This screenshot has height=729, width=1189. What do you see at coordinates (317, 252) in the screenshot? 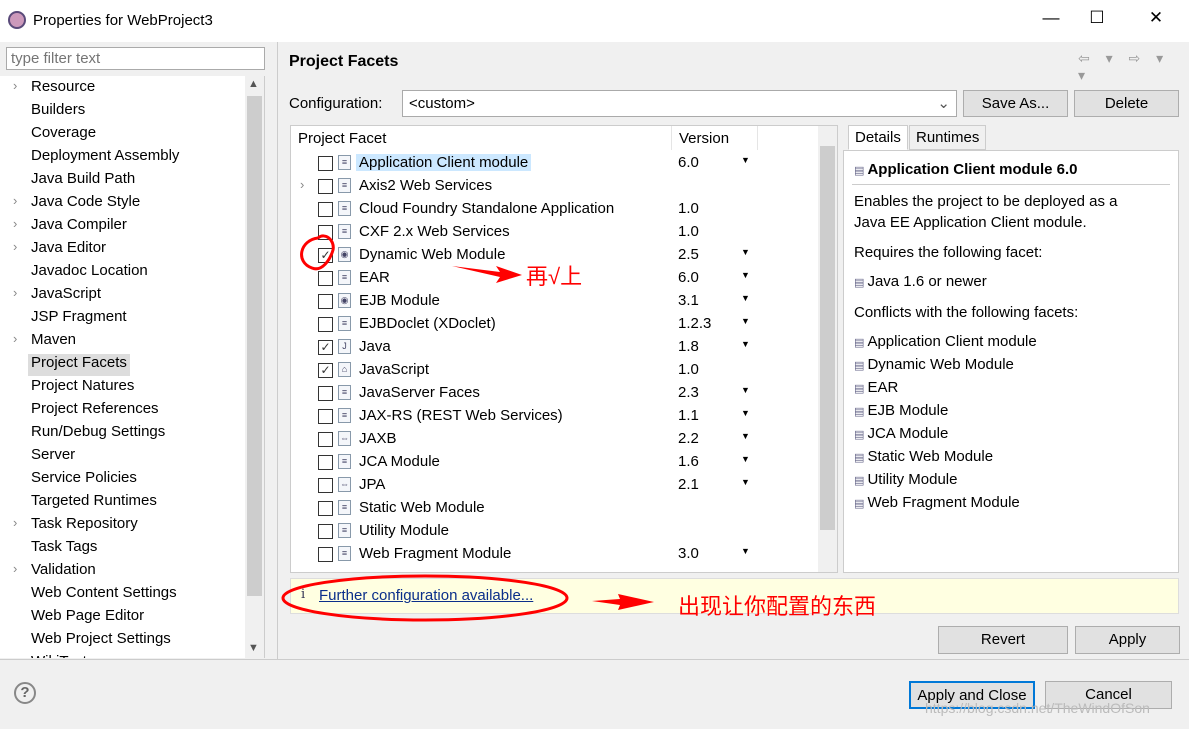
I see `annotation-circle-check` at bounding box center [317, 252].